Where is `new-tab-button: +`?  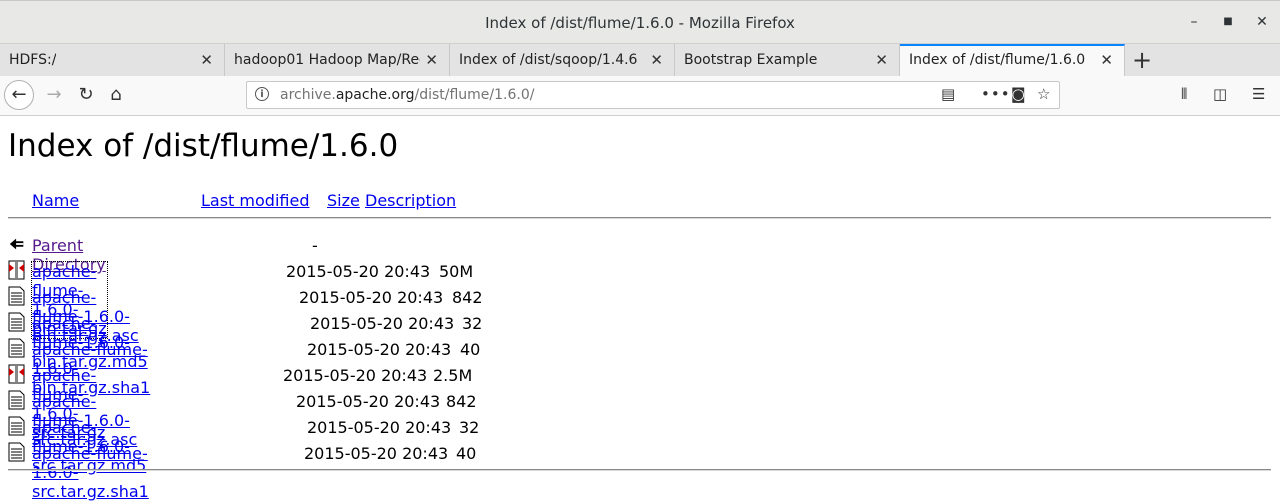
new-tab-button: + is located at coordinates (1142, 60).